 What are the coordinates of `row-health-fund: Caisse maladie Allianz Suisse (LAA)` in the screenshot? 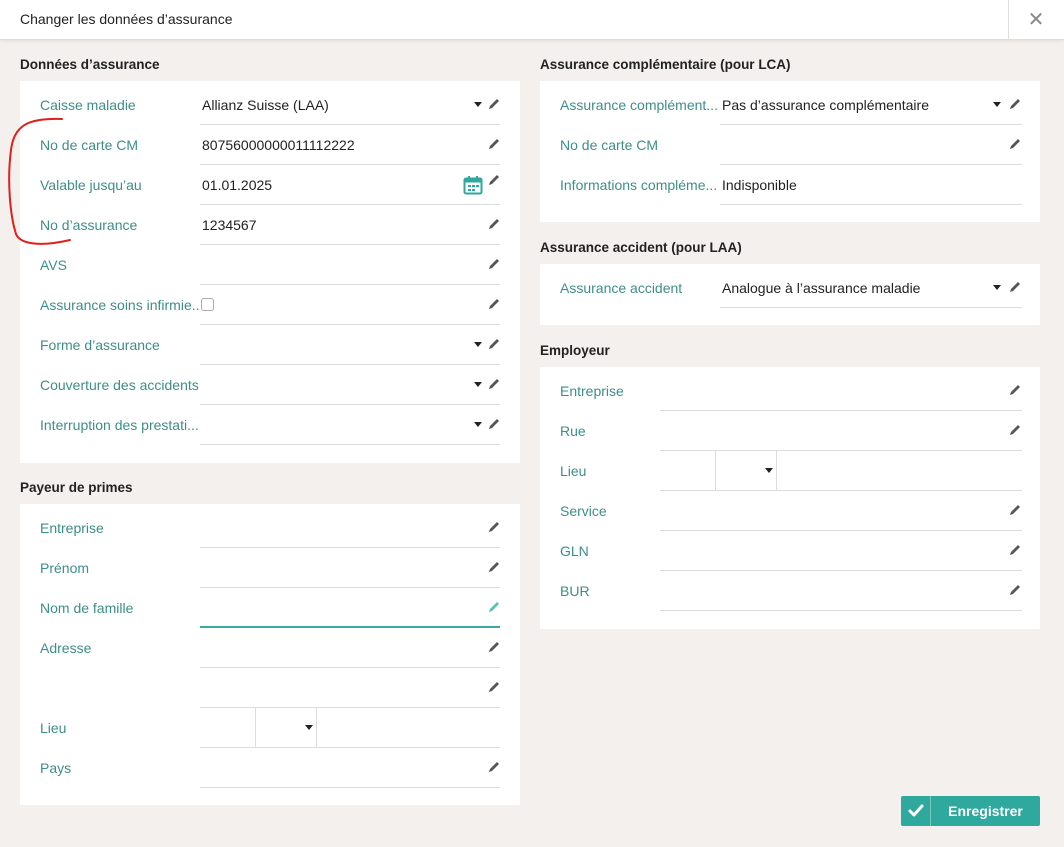 It's located at (270, 105).